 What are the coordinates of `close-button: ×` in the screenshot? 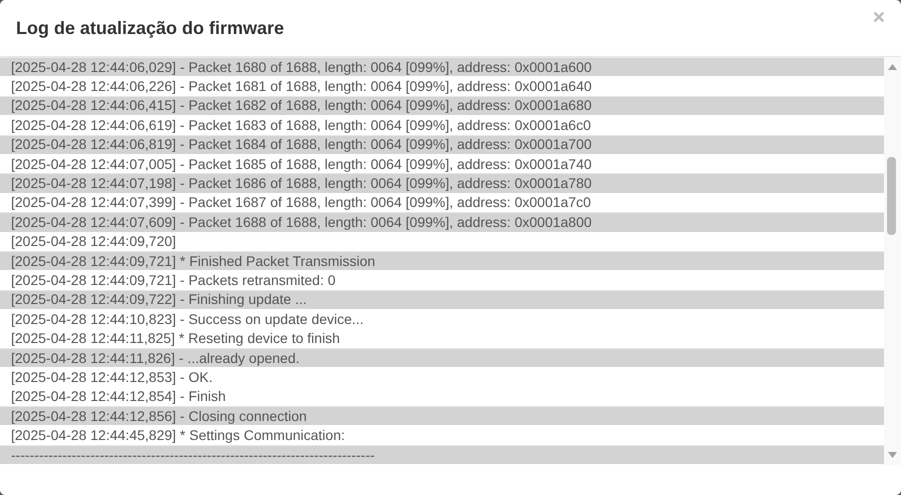 It's located at (878, 17).